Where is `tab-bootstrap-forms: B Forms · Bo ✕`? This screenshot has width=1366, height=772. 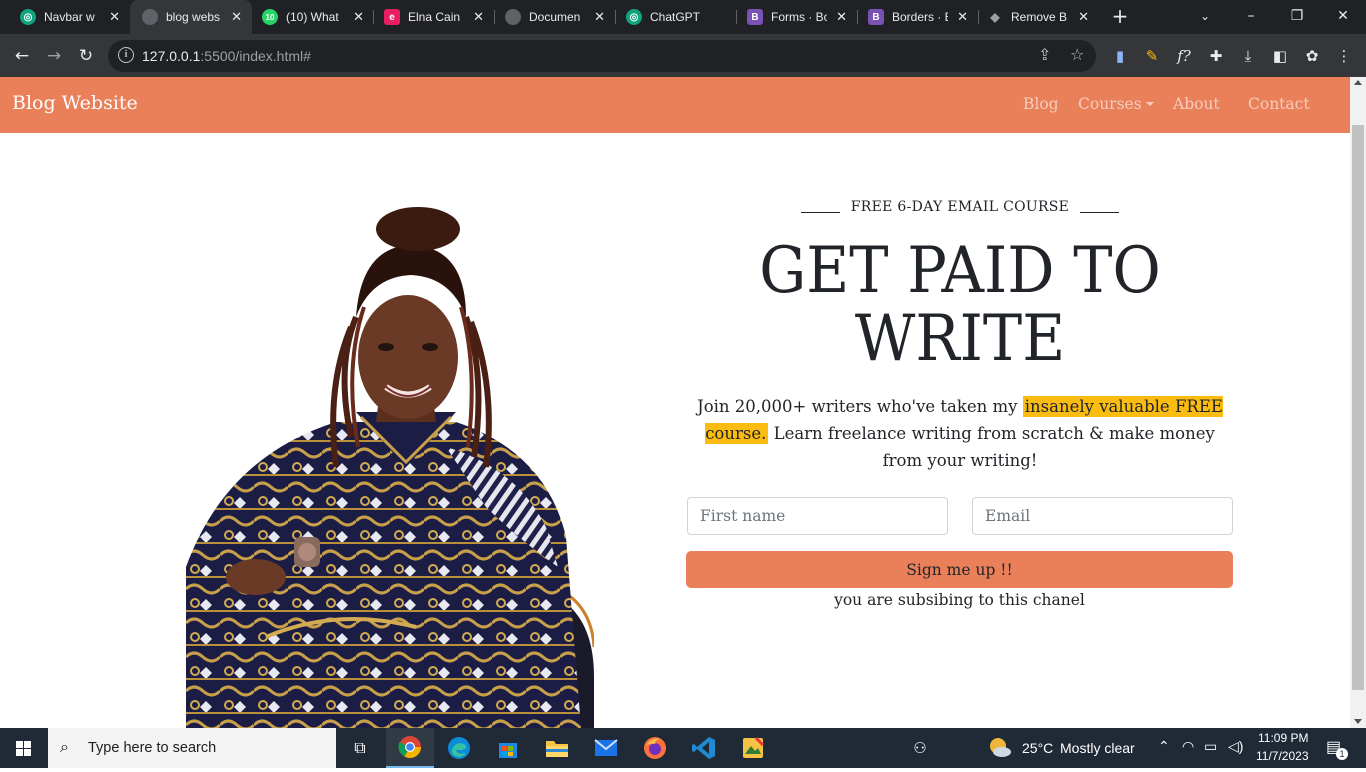 tab-bootstrap-forms: B Forms · Bo ✕ is located at coordinates (797, 17).